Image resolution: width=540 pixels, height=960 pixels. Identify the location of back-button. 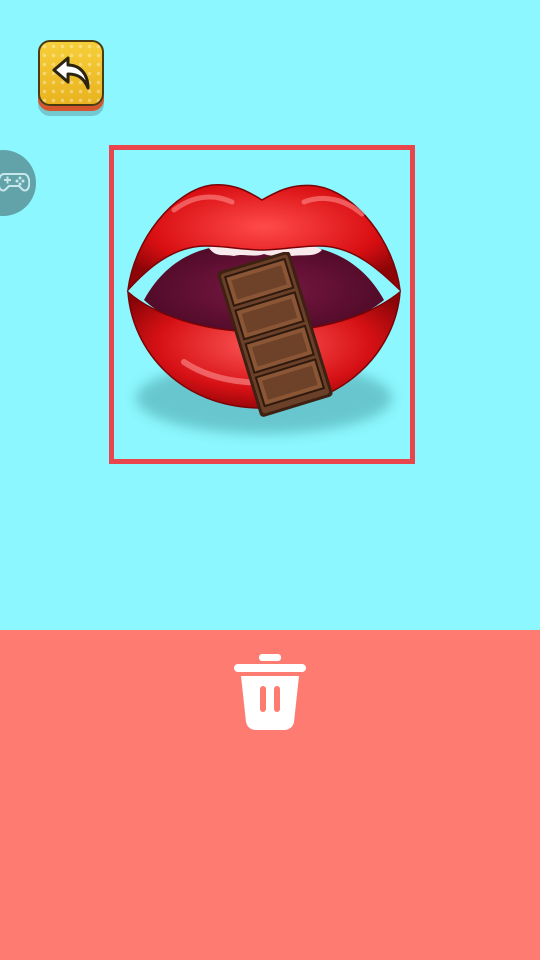
(71, 73).